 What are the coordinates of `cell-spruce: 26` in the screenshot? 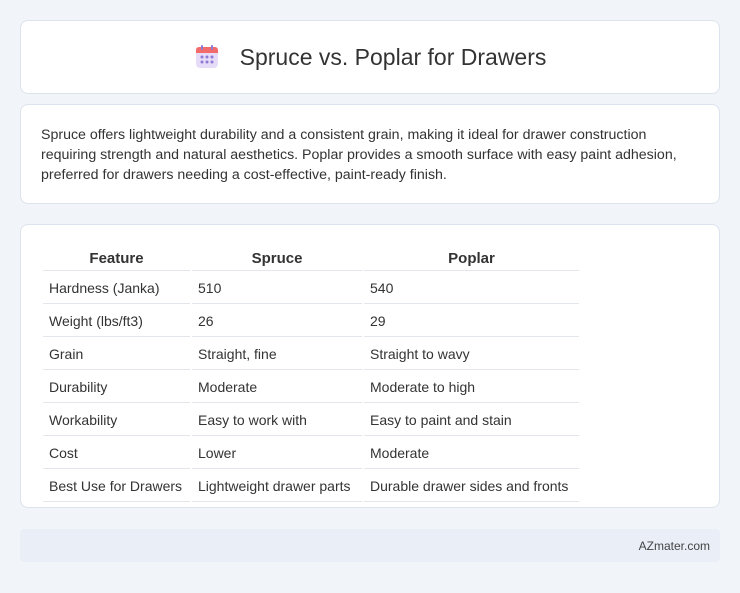 It's located at (277, 321).